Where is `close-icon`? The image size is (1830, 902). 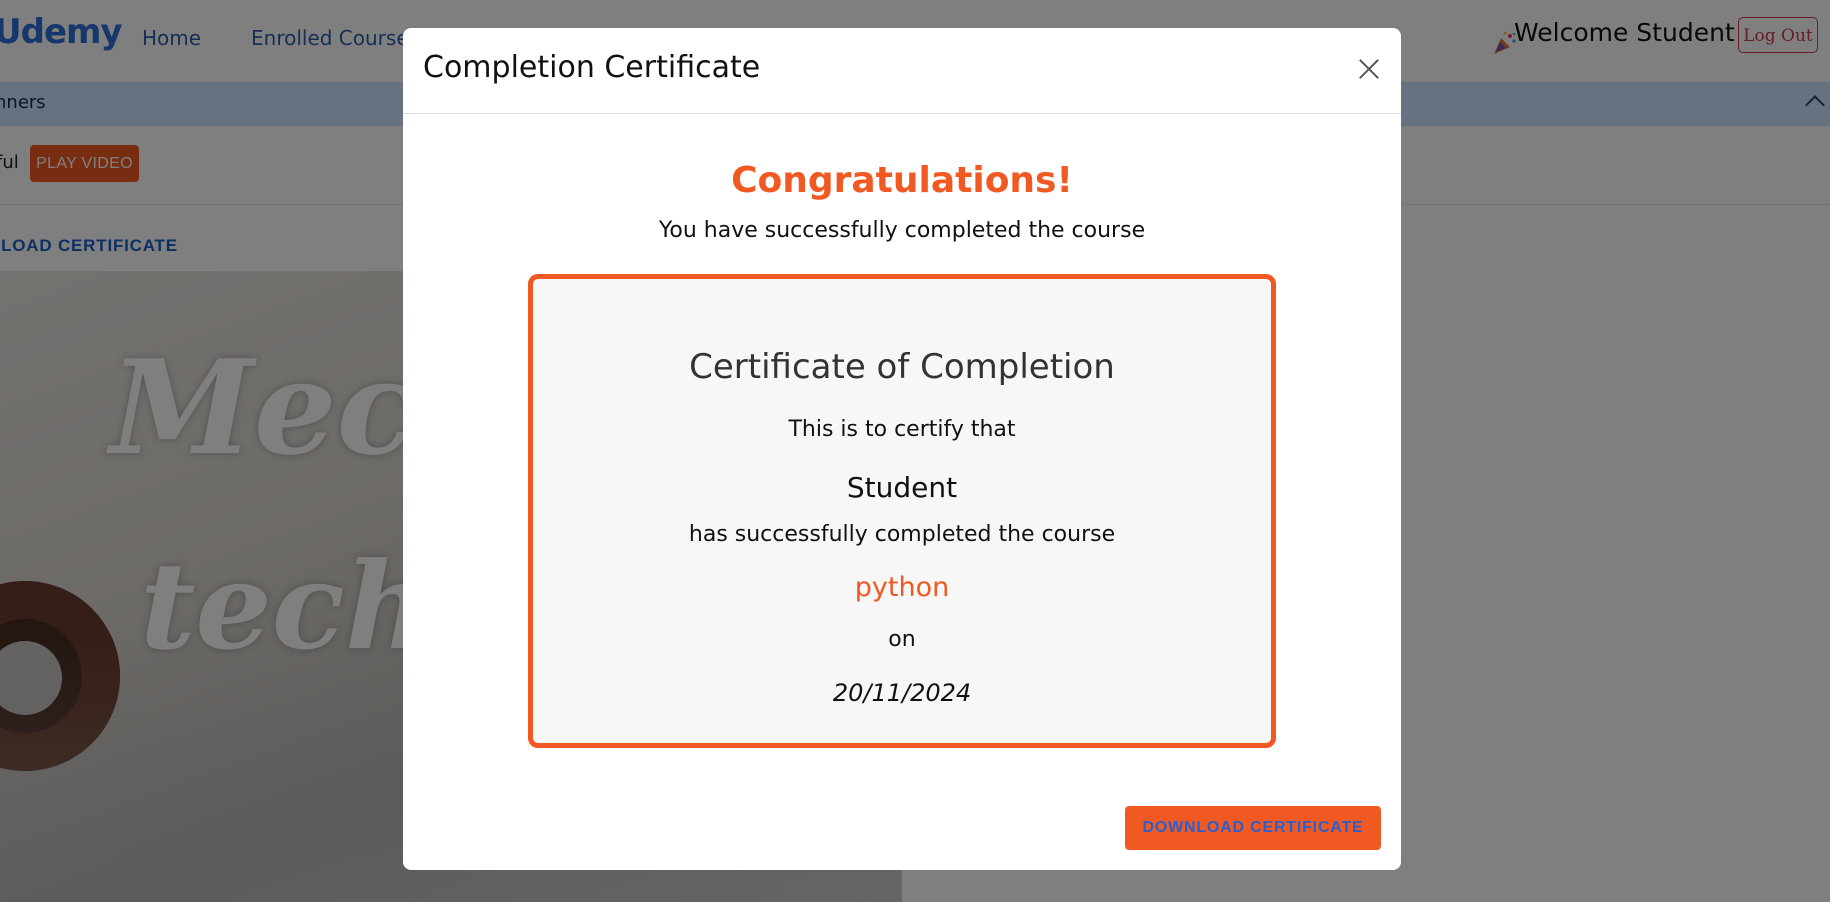 close-icon is located at coordinates (1368, 69).